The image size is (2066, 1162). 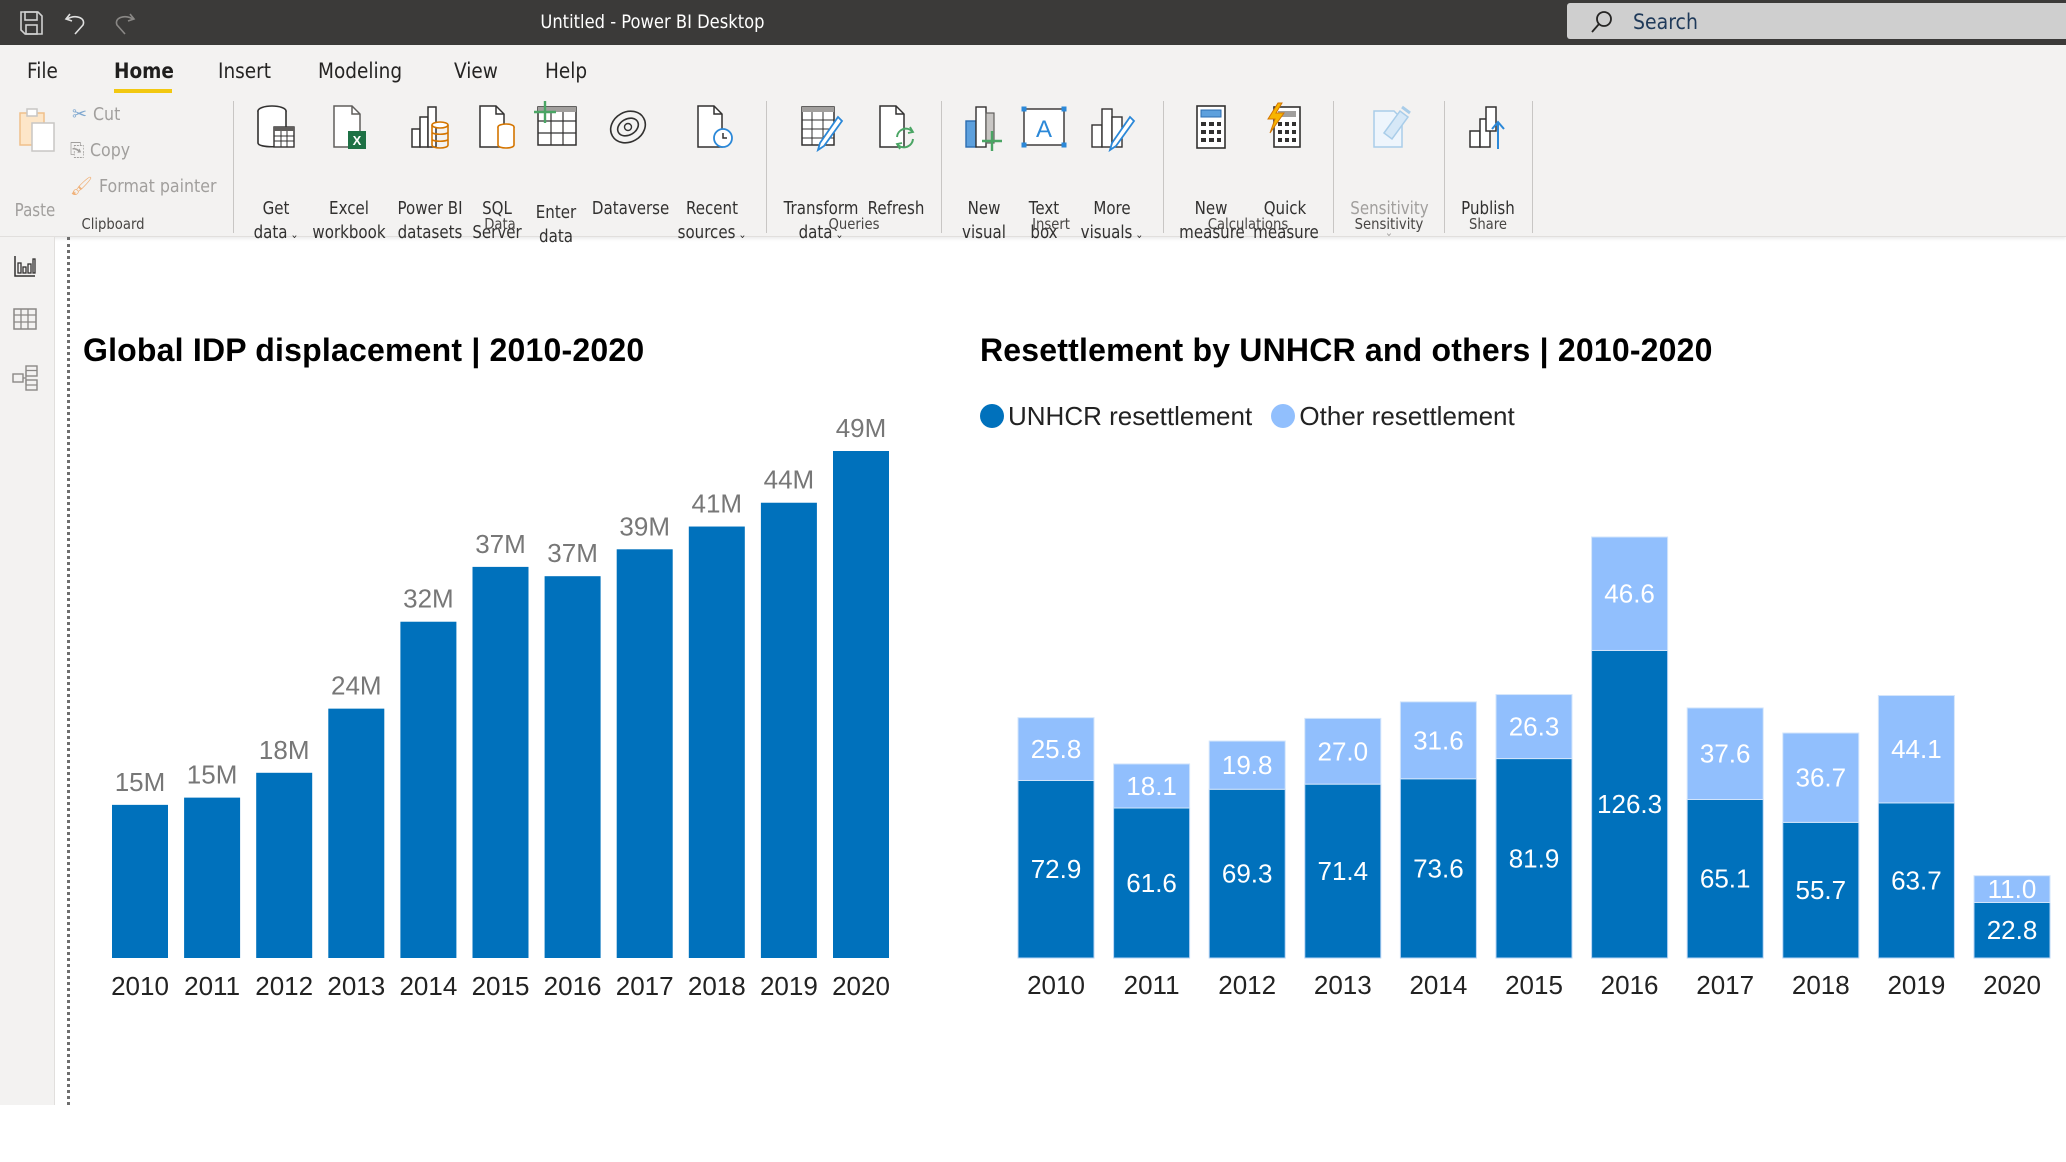 I want to click on paste-label: Paste, so click(x=35, y=211).